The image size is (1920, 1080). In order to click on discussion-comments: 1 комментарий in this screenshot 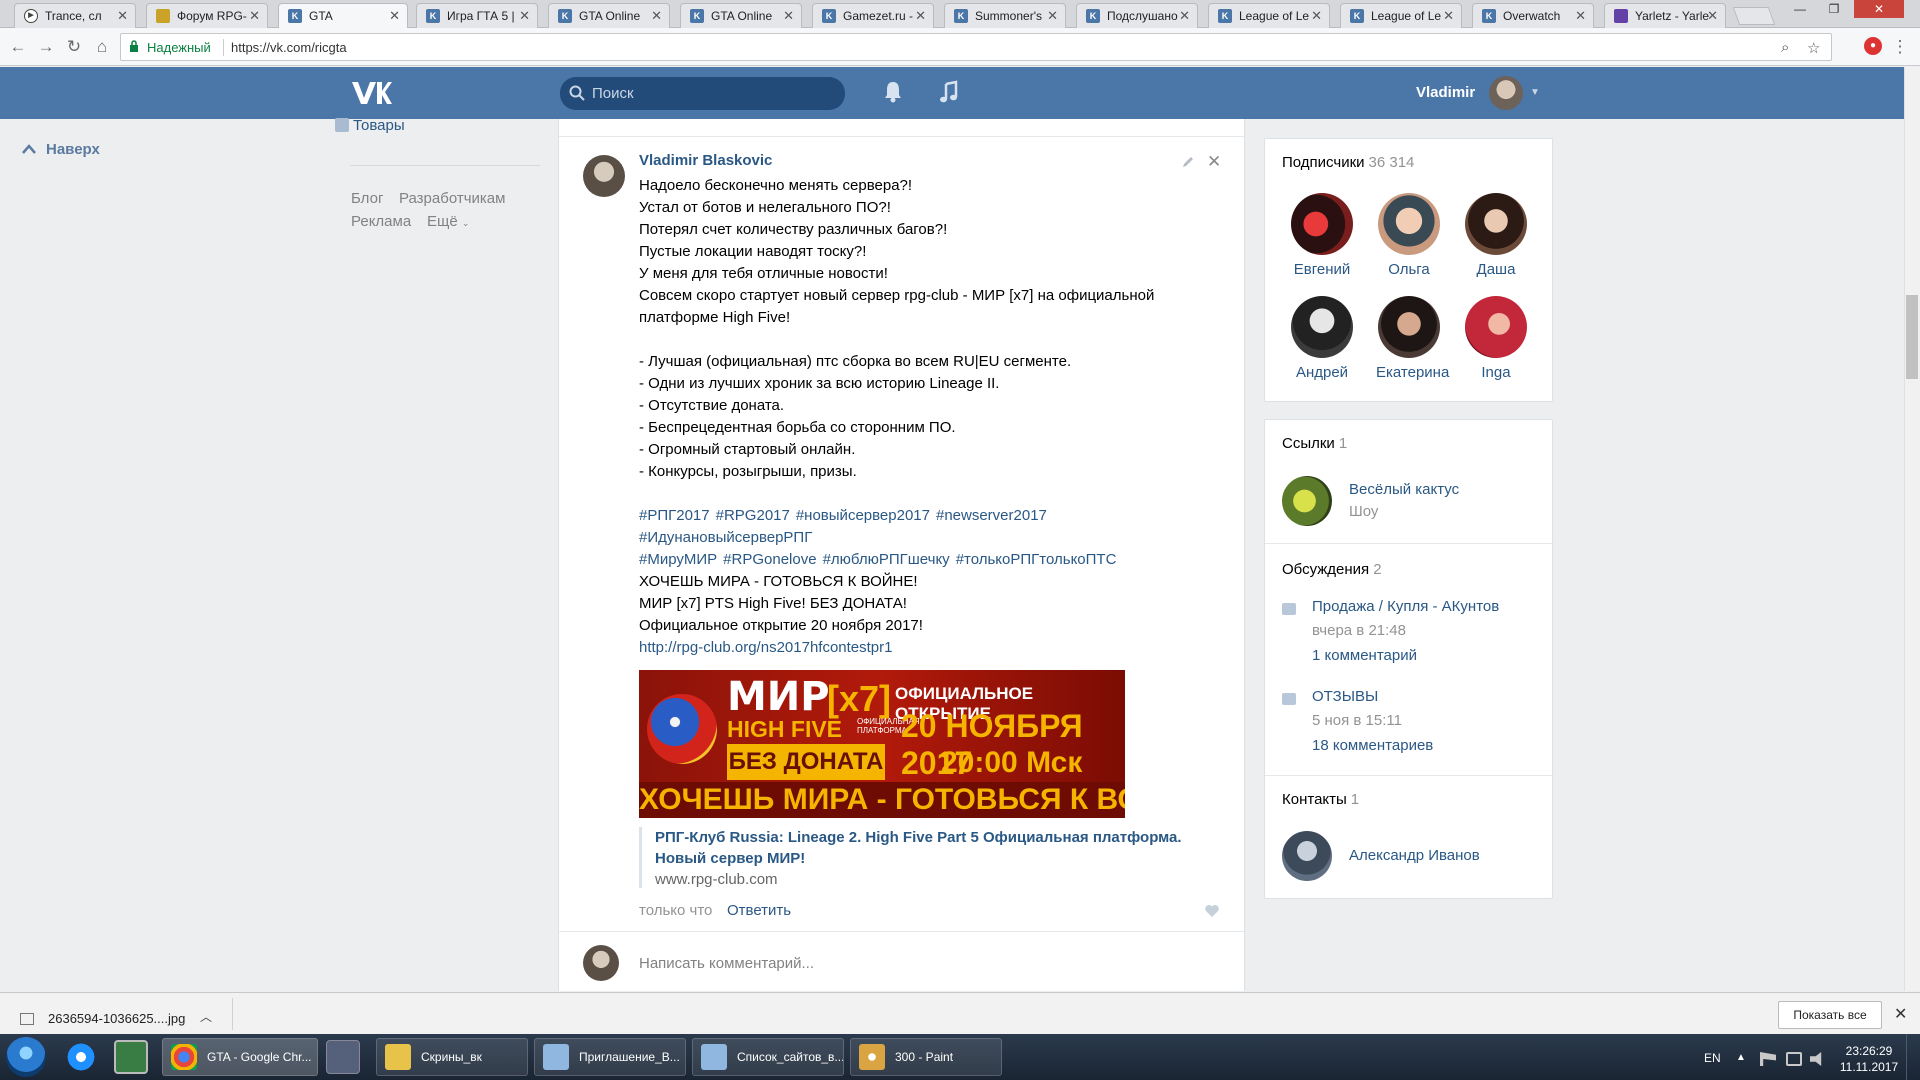, I will do `click(1364, 655)`.